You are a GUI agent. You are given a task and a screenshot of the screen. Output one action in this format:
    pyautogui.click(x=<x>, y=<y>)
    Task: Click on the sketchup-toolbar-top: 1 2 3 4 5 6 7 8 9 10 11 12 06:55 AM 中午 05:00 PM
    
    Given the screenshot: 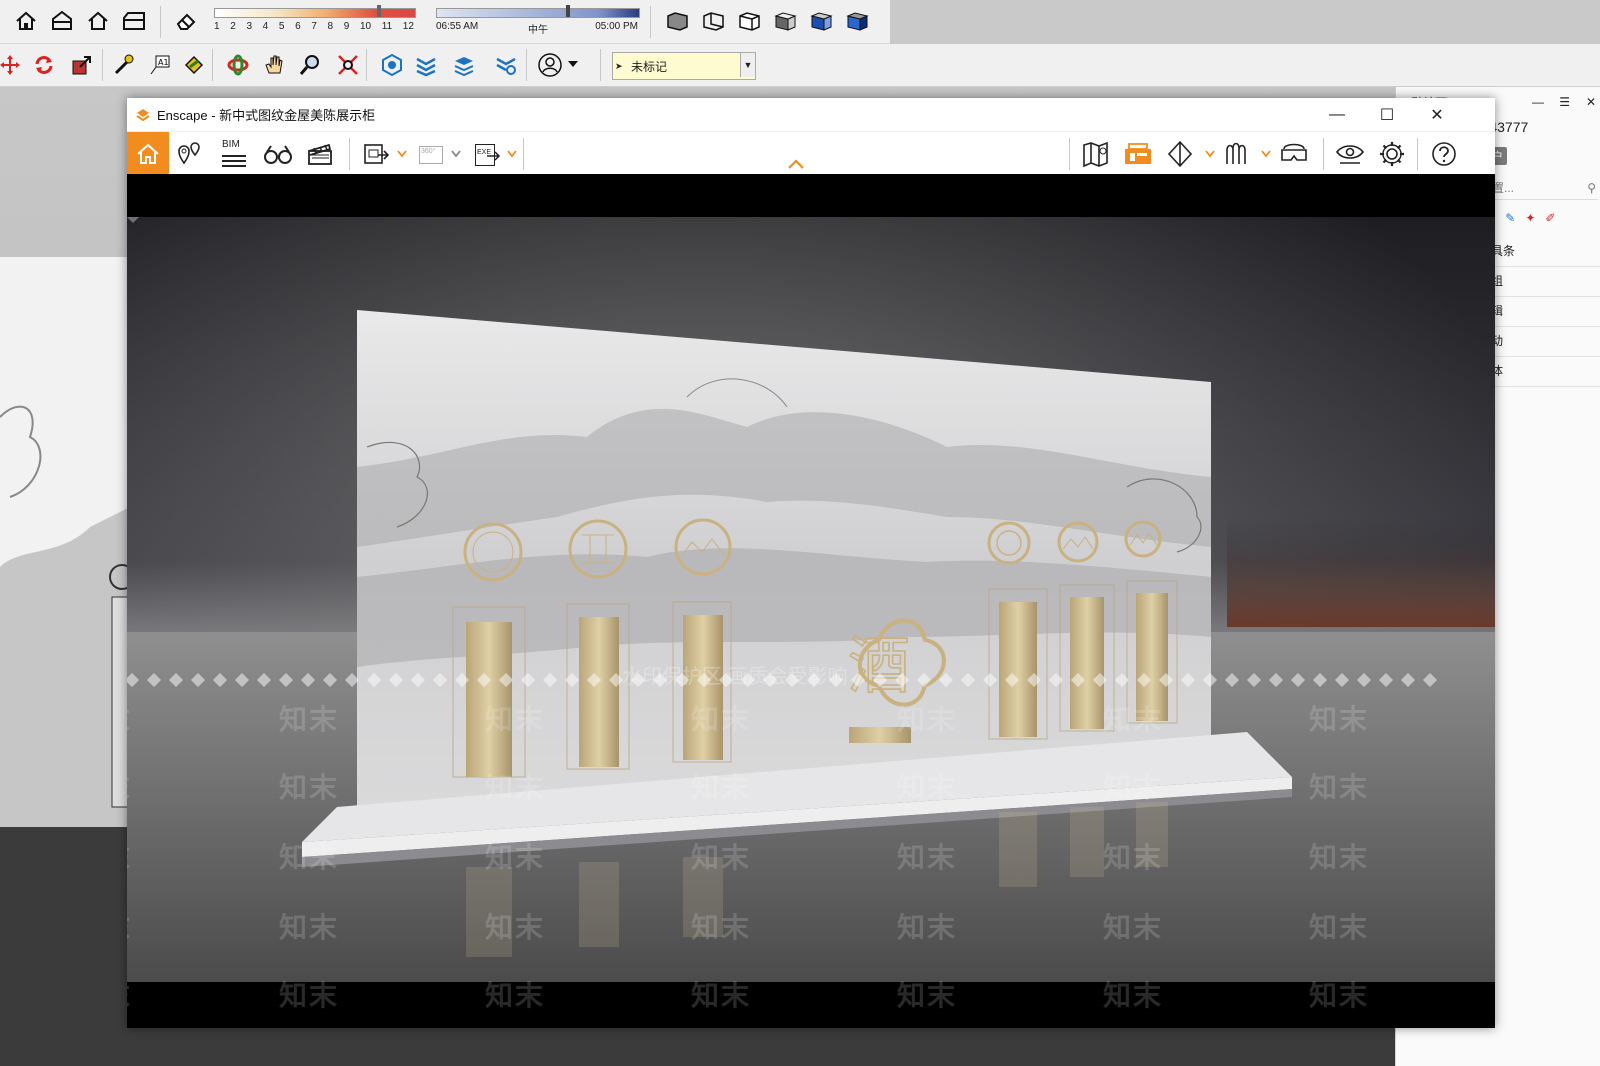 What is the action you would take?
    pyautogui.click(x=445, y=22)
    